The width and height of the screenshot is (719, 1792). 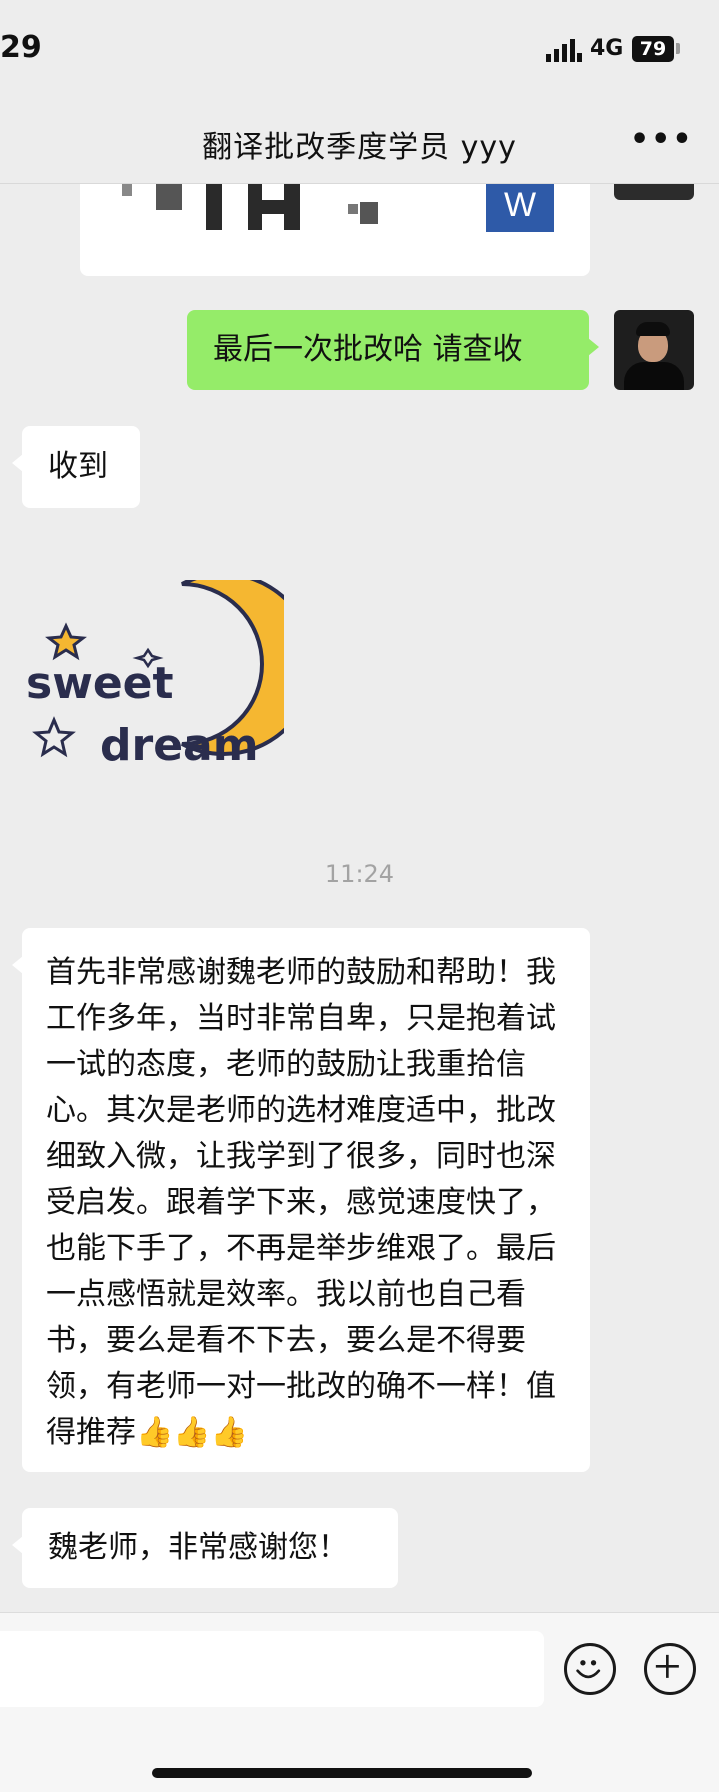 What do you see at coordinates (607, 48) in the screenshot?
I see `network-label: 4G` at bounding box center [607, 48].